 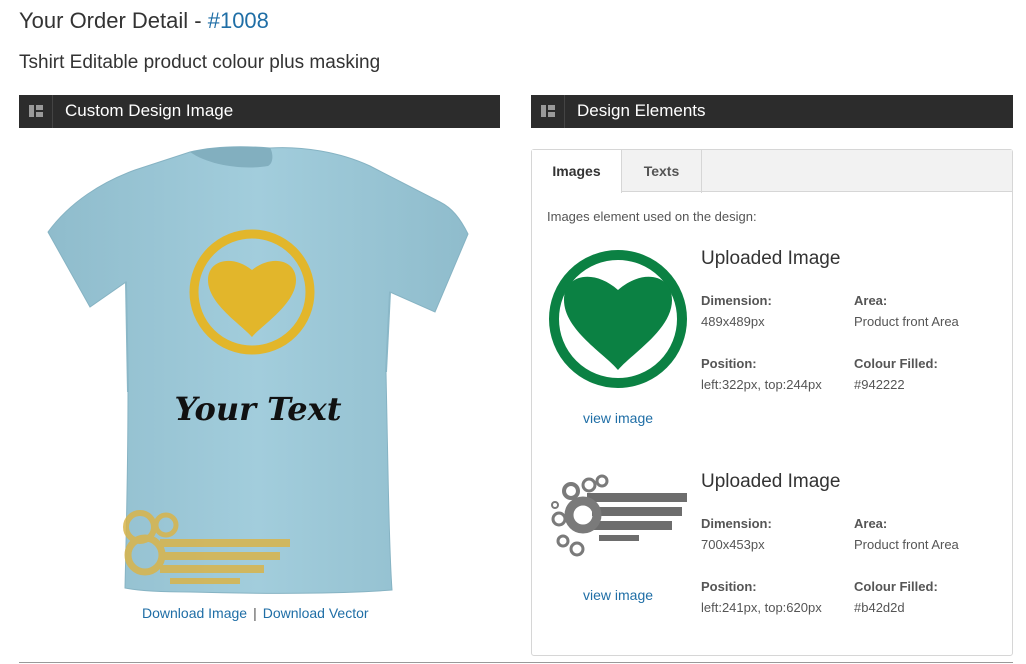 What do you see at coordinates (662, 171) in the screenshot?
I see `tab-texts: Texts` at bounding box center [662, 171].